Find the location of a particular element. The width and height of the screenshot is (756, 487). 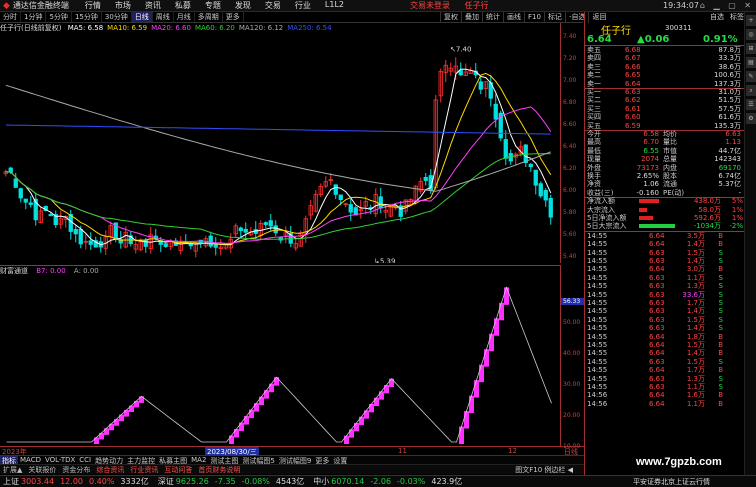

indicator-tab-10: 测试幅图9 is located at coordinates (295, 460).